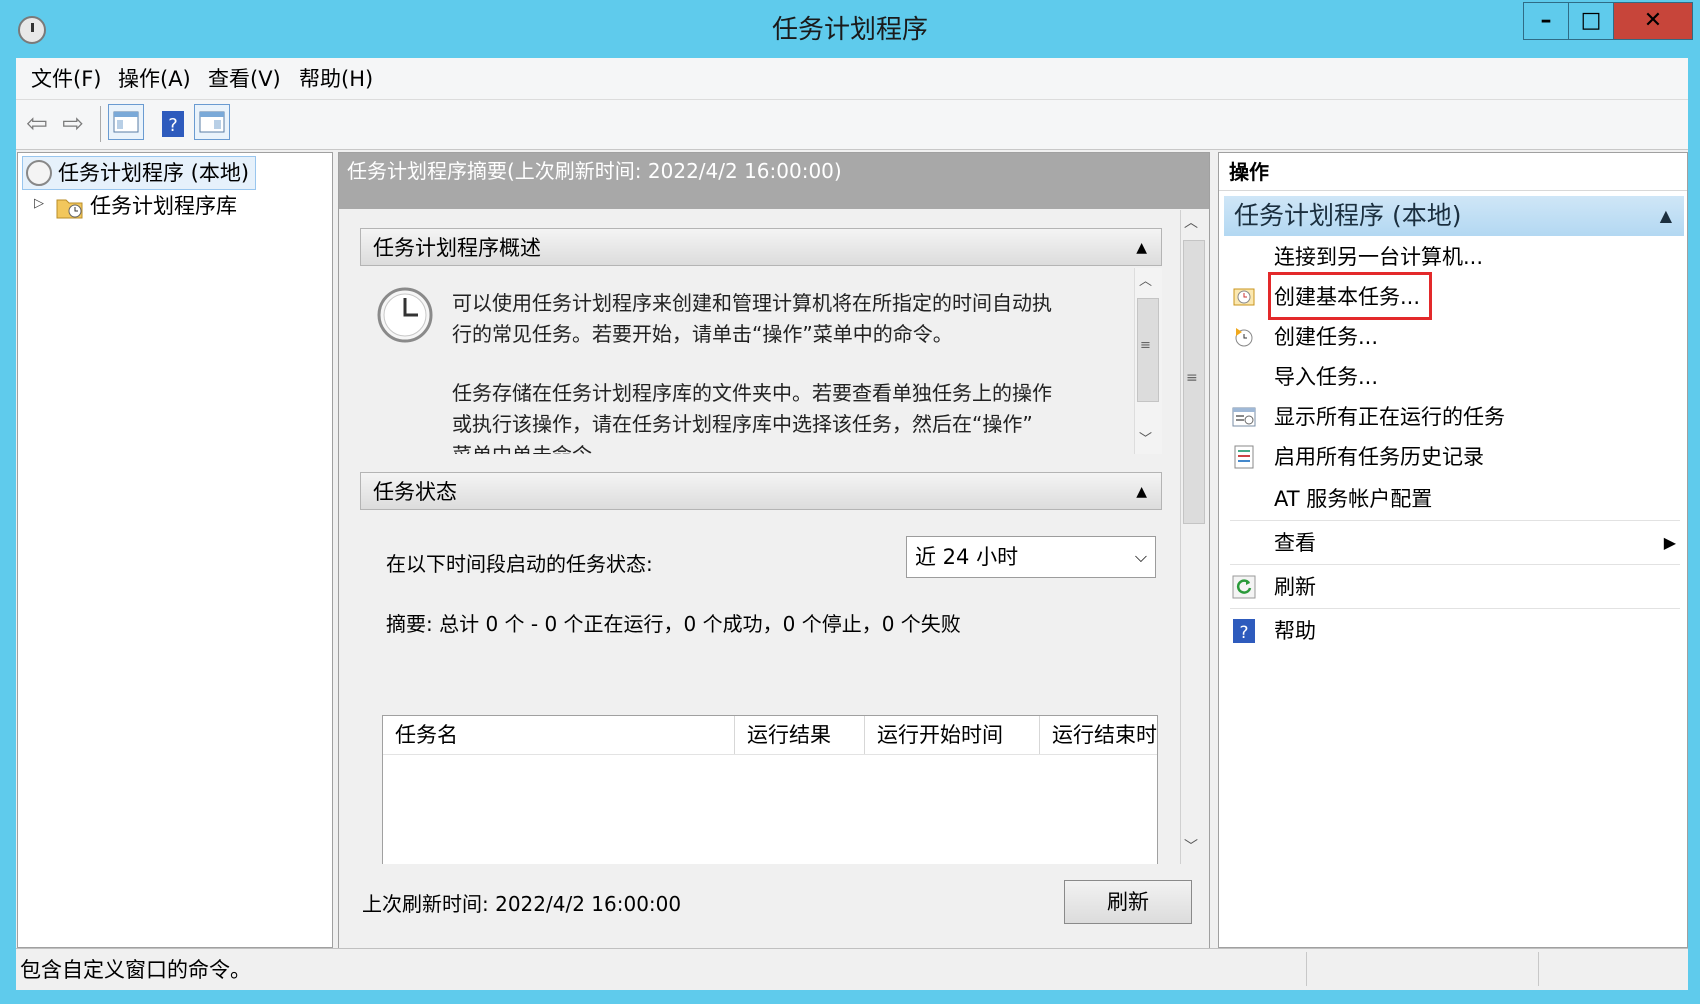 The height and width of the screenshot is (1004, 1700). Describe the element at coordinates (559, 735) in the screenshot. I see `column-header-task-name: 任务名` at that location.